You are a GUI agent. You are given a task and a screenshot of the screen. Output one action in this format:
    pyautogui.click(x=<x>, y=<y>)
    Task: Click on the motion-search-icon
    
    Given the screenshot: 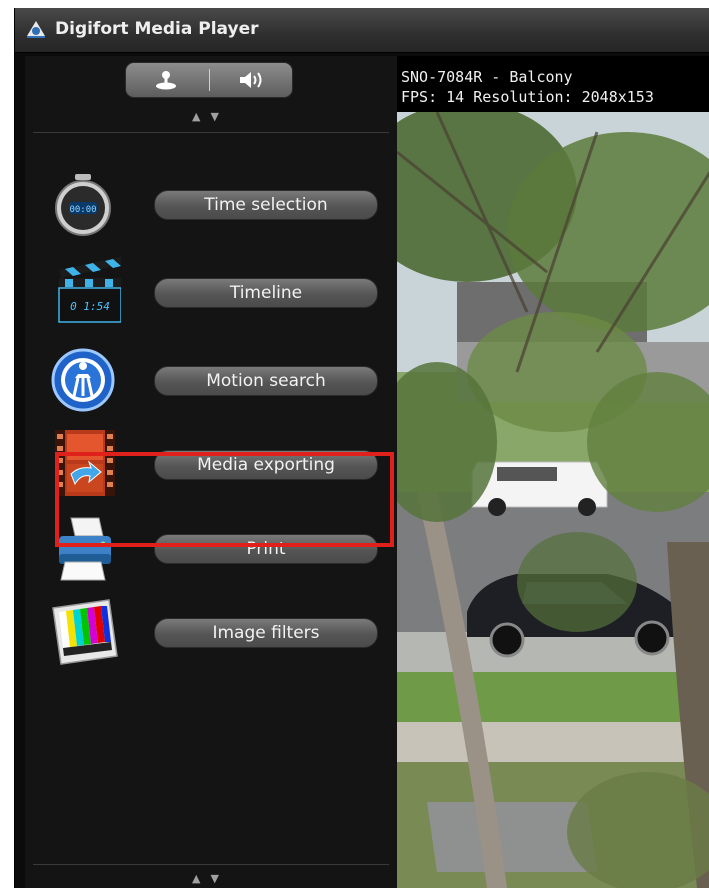 What is the action you would take?
    pyautogui.click(x=83, y=380)
    